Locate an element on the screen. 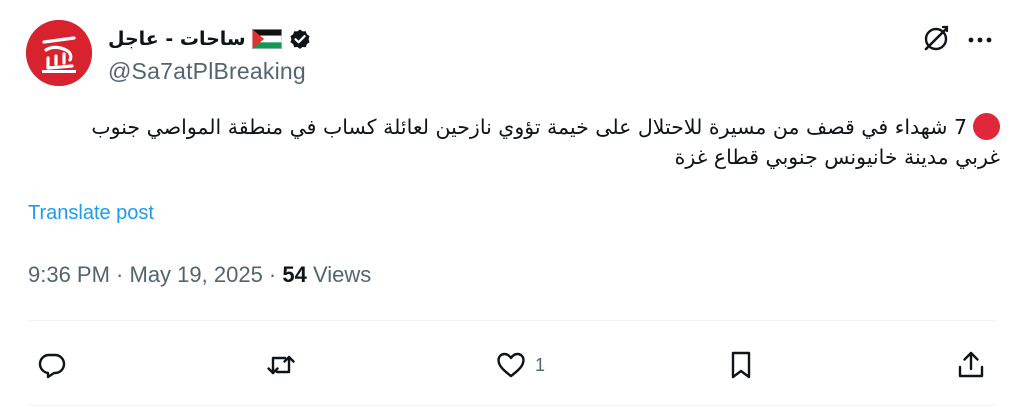 The height and width of the screenshot is (406, 1024). translate-post-link: Translate post is located at coordinates (91, 213).